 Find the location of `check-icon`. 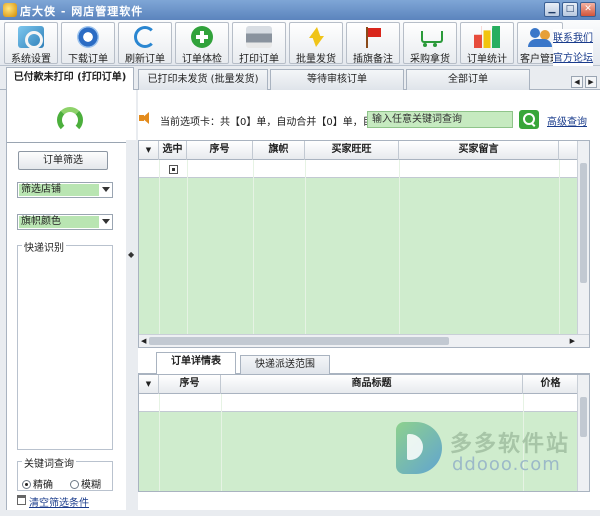

check-icon is located at coordinates (202, 37).